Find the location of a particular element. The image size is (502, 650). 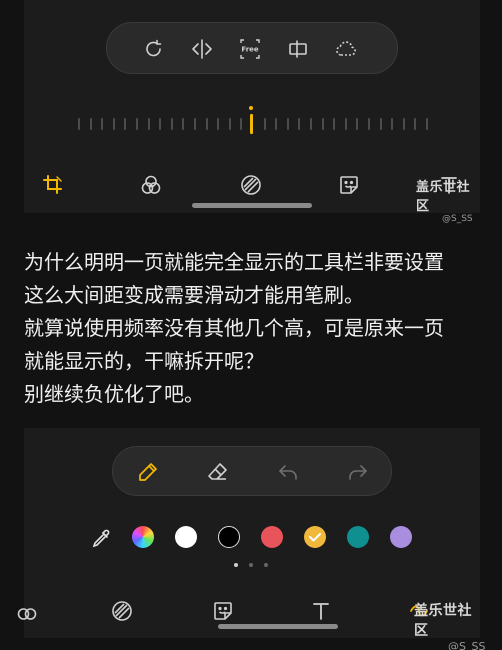

post-line: 这么大间距变成需要滑动才能用笔刷。 is located at coordinates (194, 295).